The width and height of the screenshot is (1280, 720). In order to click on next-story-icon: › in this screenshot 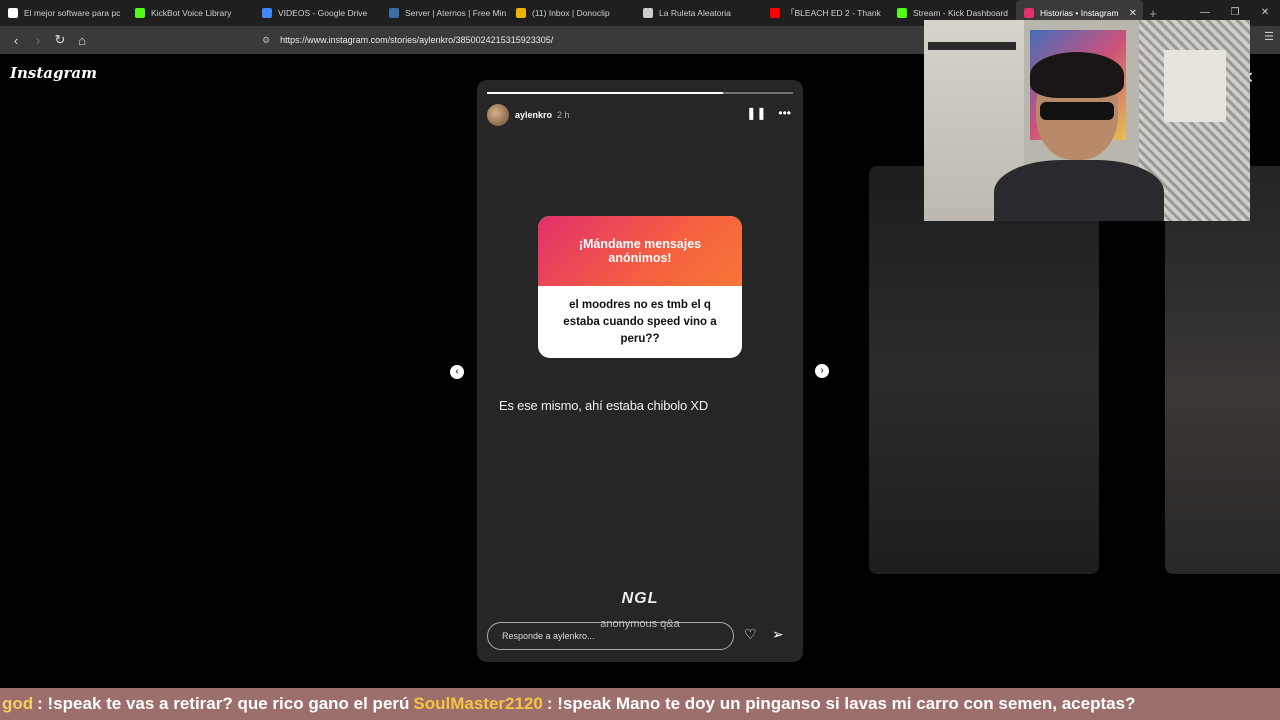, I will do `click(822, 371)`.